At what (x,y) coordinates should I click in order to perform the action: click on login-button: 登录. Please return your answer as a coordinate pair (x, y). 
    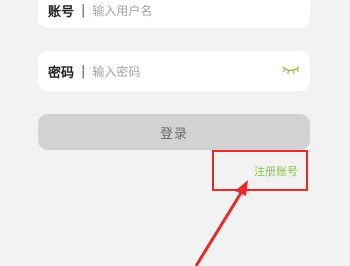
    Looking at the image, I should click on (174, 132).